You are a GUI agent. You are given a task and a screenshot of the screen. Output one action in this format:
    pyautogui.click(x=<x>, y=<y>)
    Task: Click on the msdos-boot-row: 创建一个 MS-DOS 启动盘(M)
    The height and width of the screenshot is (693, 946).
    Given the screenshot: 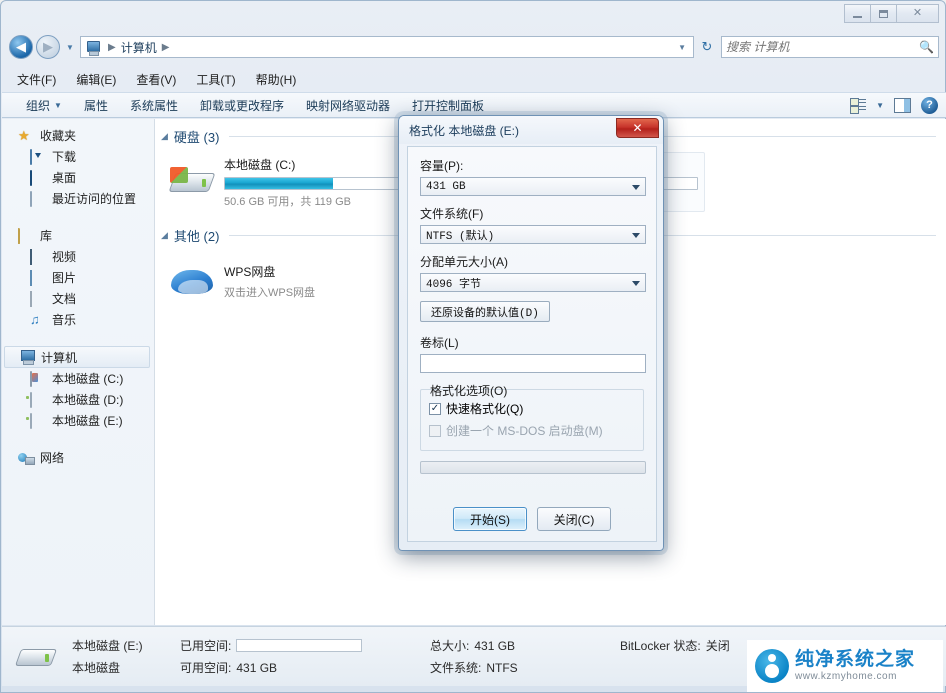 What is the action you would take?
    pyautogui.click(x=532, y=430)
    